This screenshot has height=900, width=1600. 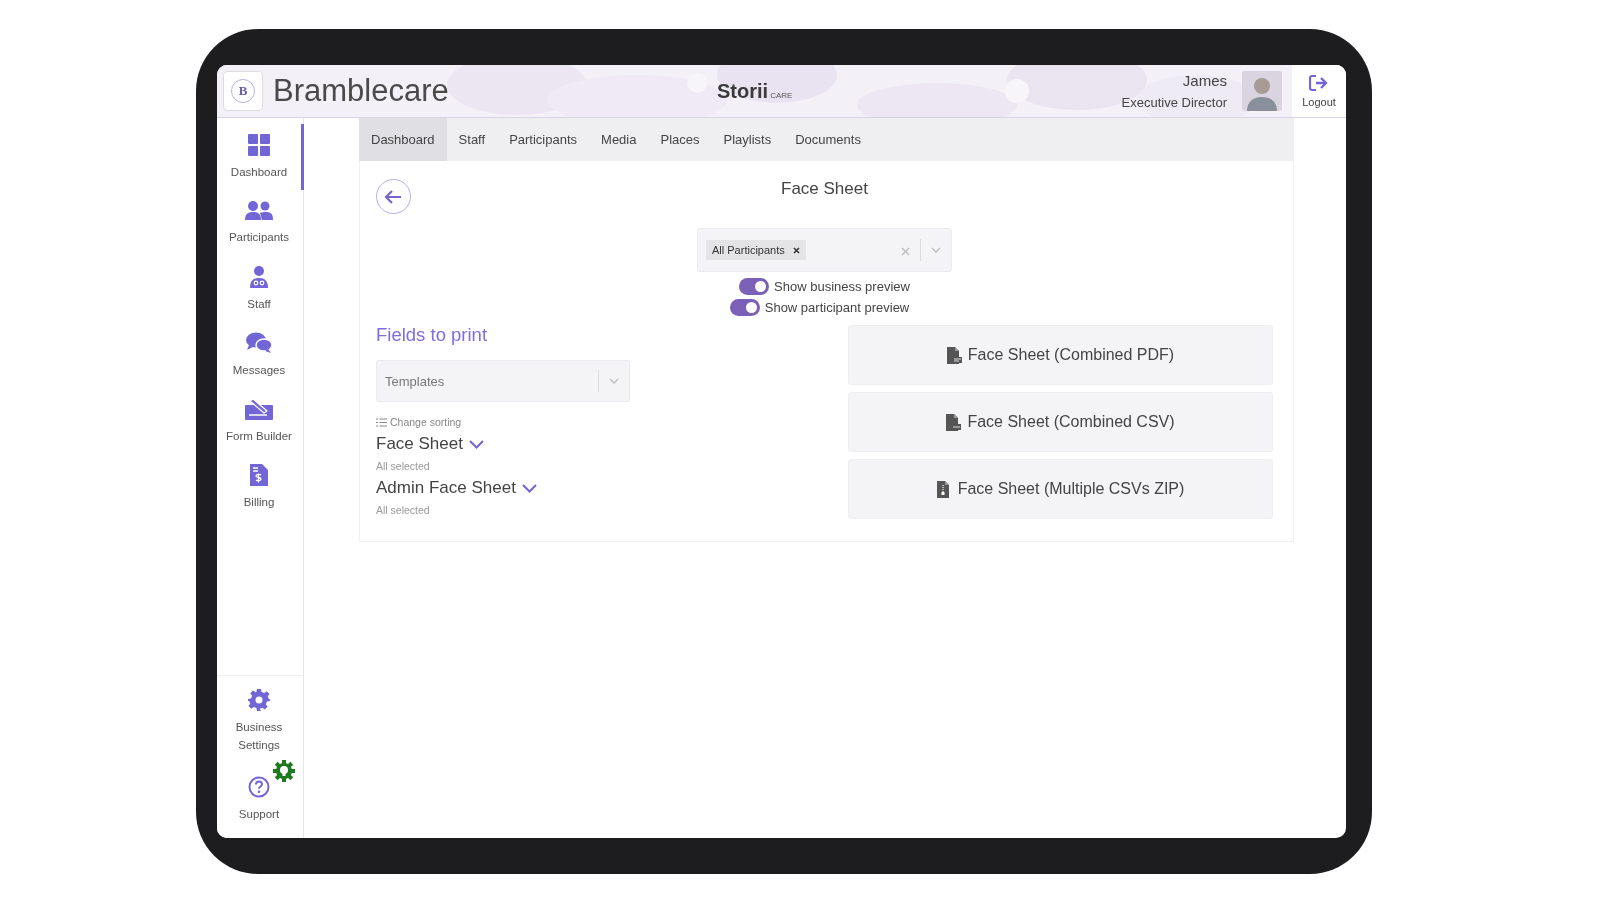 What do you see at coordinates (472, 139) in the screenshot?
I see `tab: Staff` at bounding box center [472, 139].